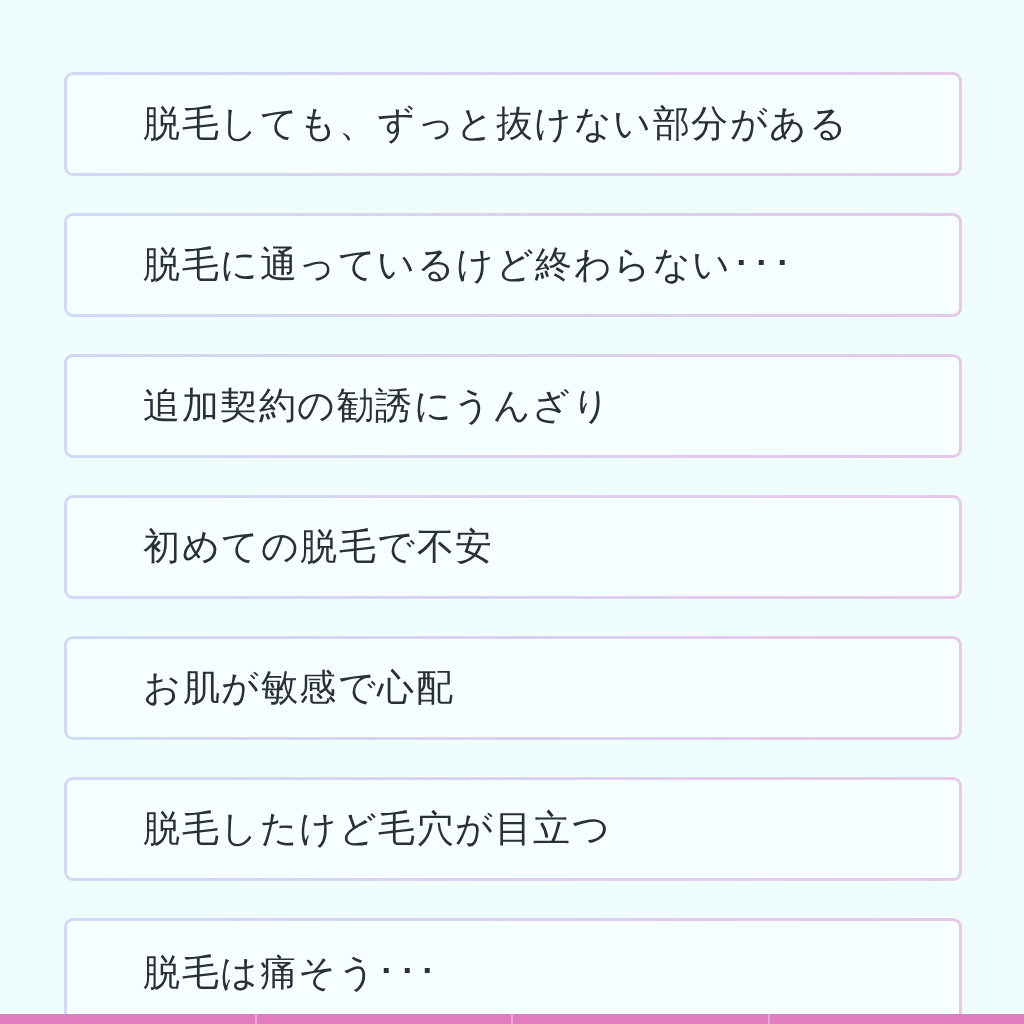  I want to click on option-button: 初めての脱毛で不安, so click(513, 547).